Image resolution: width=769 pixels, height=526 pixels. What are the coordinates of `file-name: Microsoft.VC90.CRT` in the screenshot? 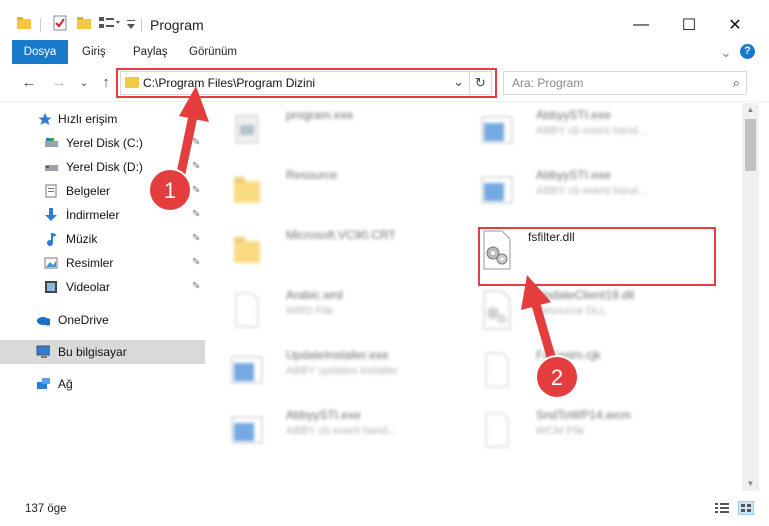 It's located at (341, 235).